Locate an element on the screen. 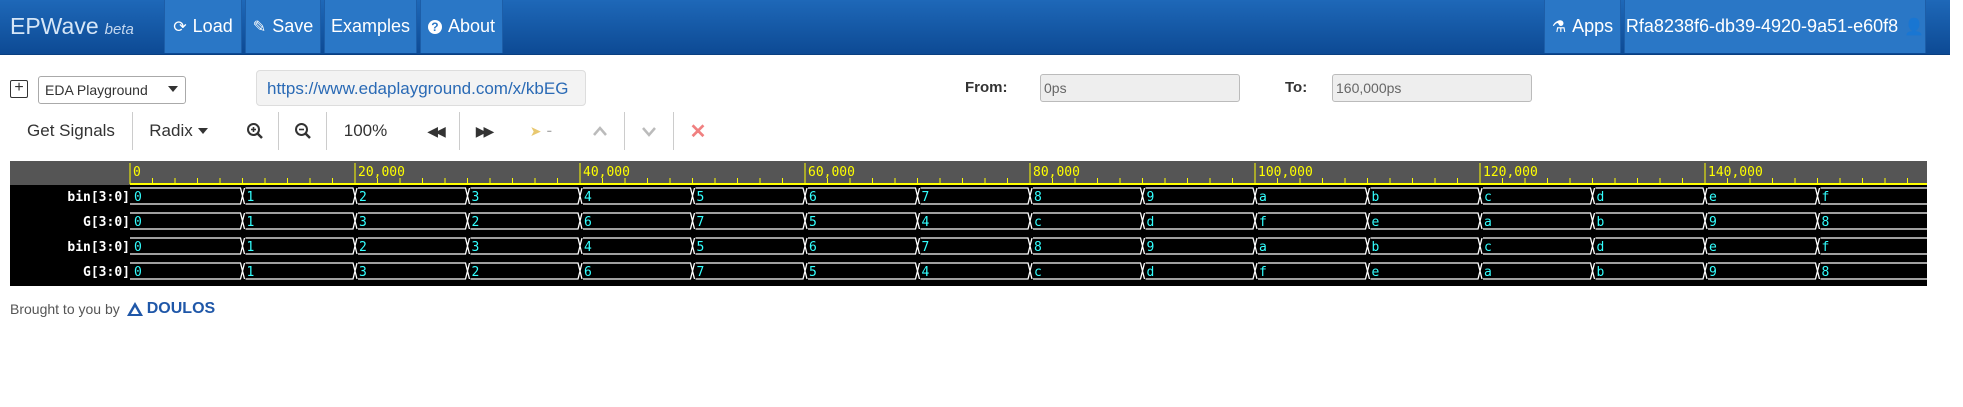 This screenshot has width=1963, height=407. step-forward-button: ▶▶ is located at coordinates (483, 131).